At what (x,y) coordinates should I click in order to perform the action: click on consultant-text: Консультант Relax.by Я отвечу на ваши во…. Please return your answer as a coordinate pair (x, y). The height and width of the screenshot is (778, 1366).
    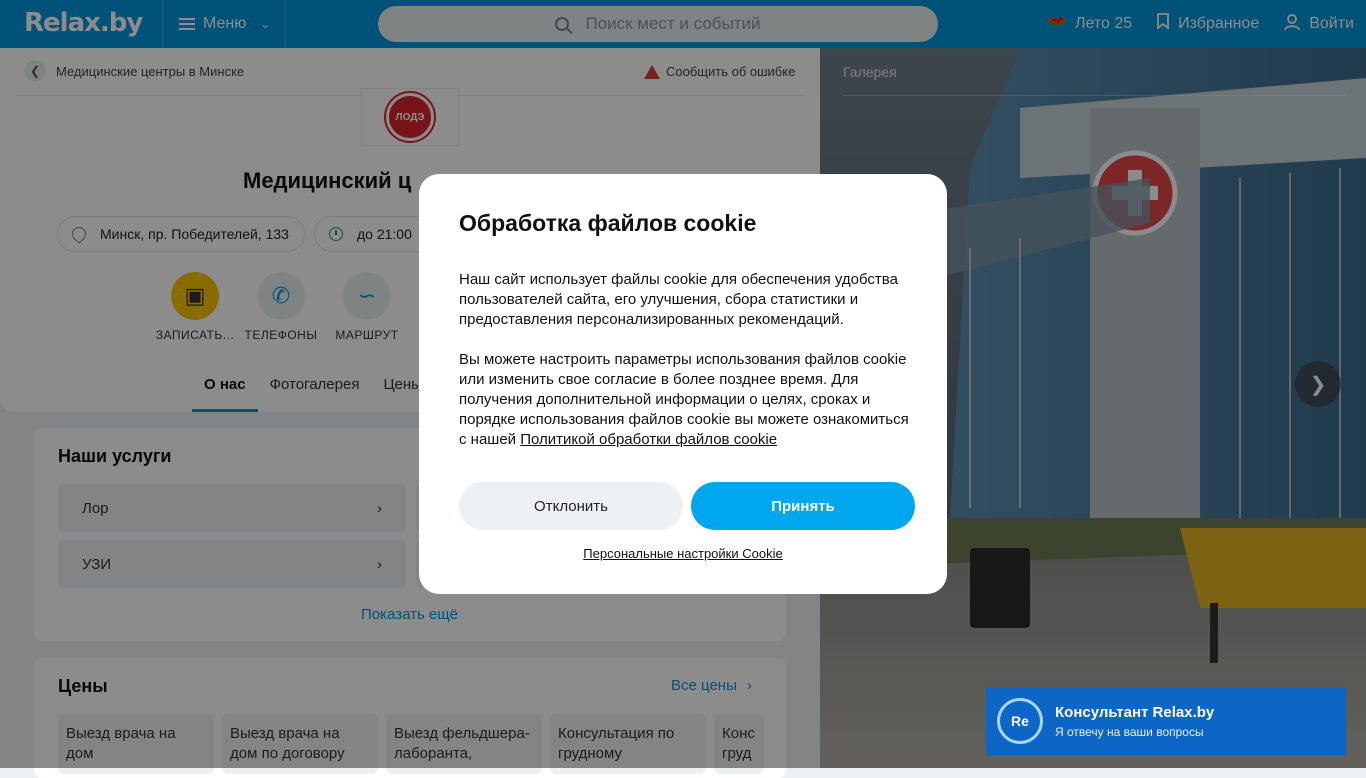
    Looking at the image, I should click on (1134, 721).